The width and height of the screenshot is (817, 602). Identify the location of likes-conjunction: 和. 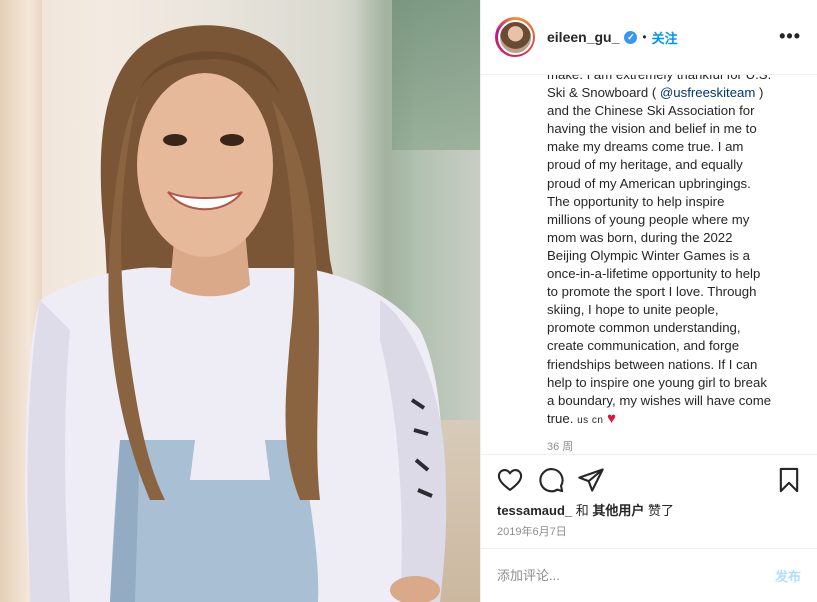
(582, 510).